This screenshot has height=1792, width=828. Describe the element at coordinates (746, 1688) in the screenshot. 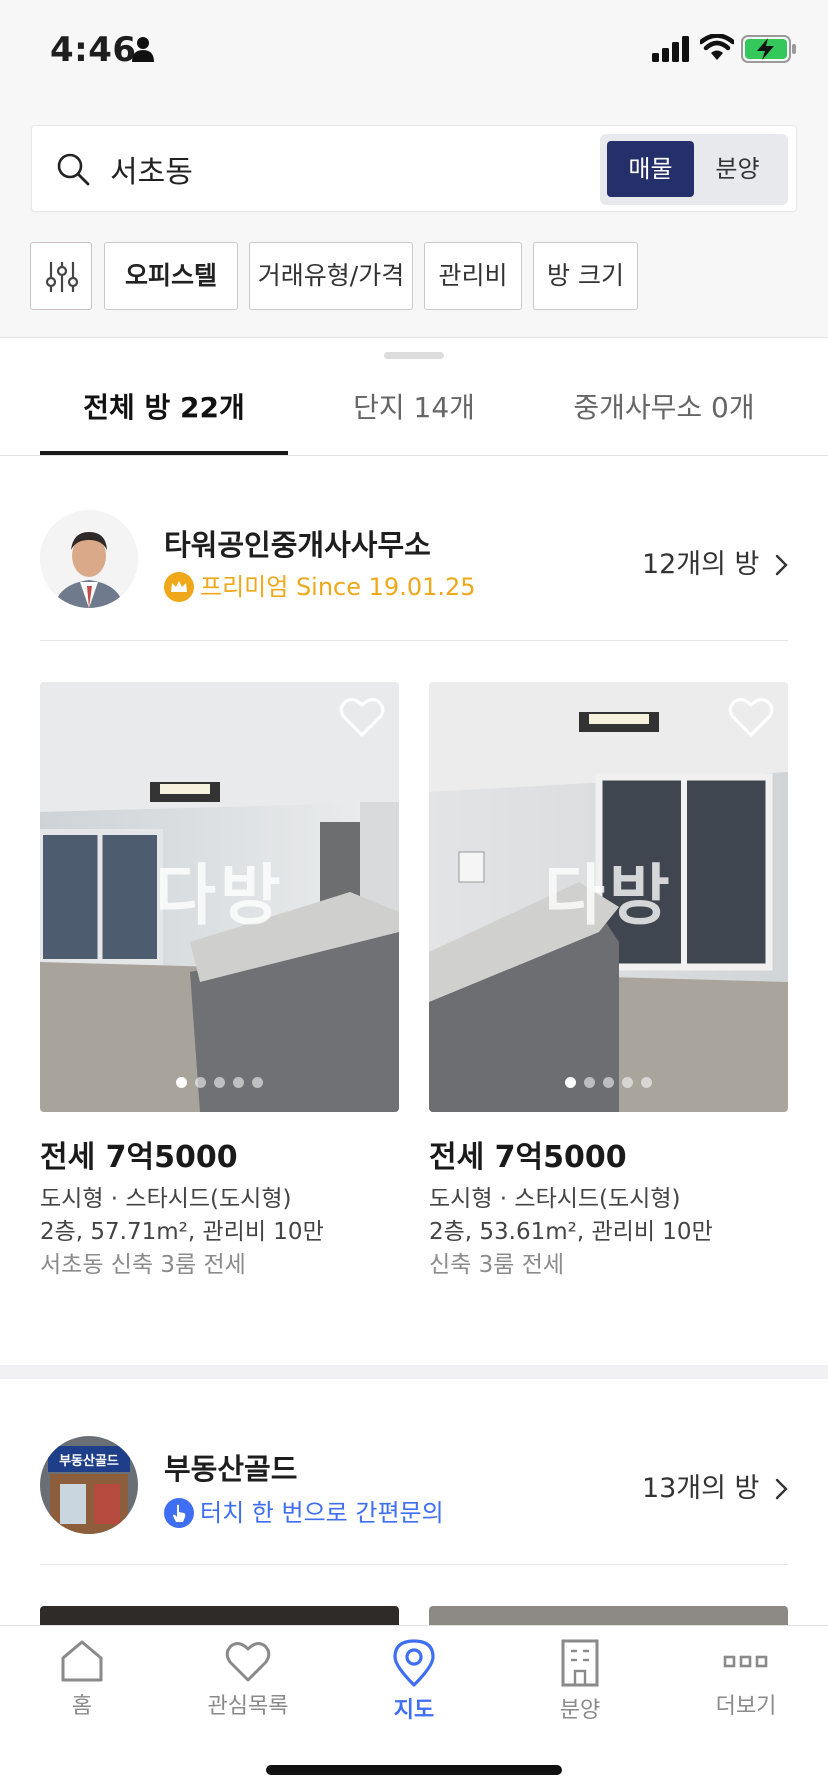

I see `nav-more: 더보기` at that location.